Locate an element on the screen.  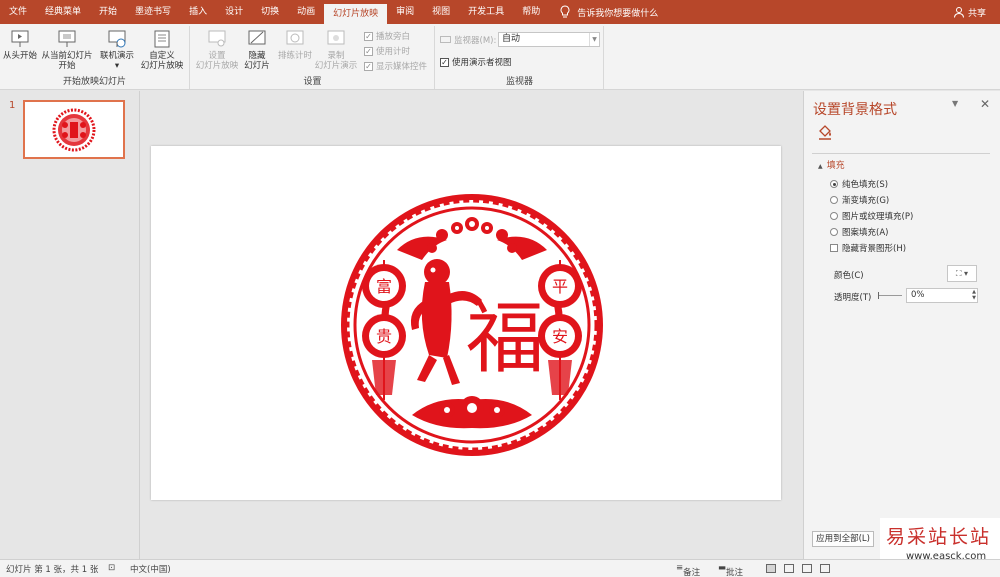
record-icon is located at coordinates (336, 37).